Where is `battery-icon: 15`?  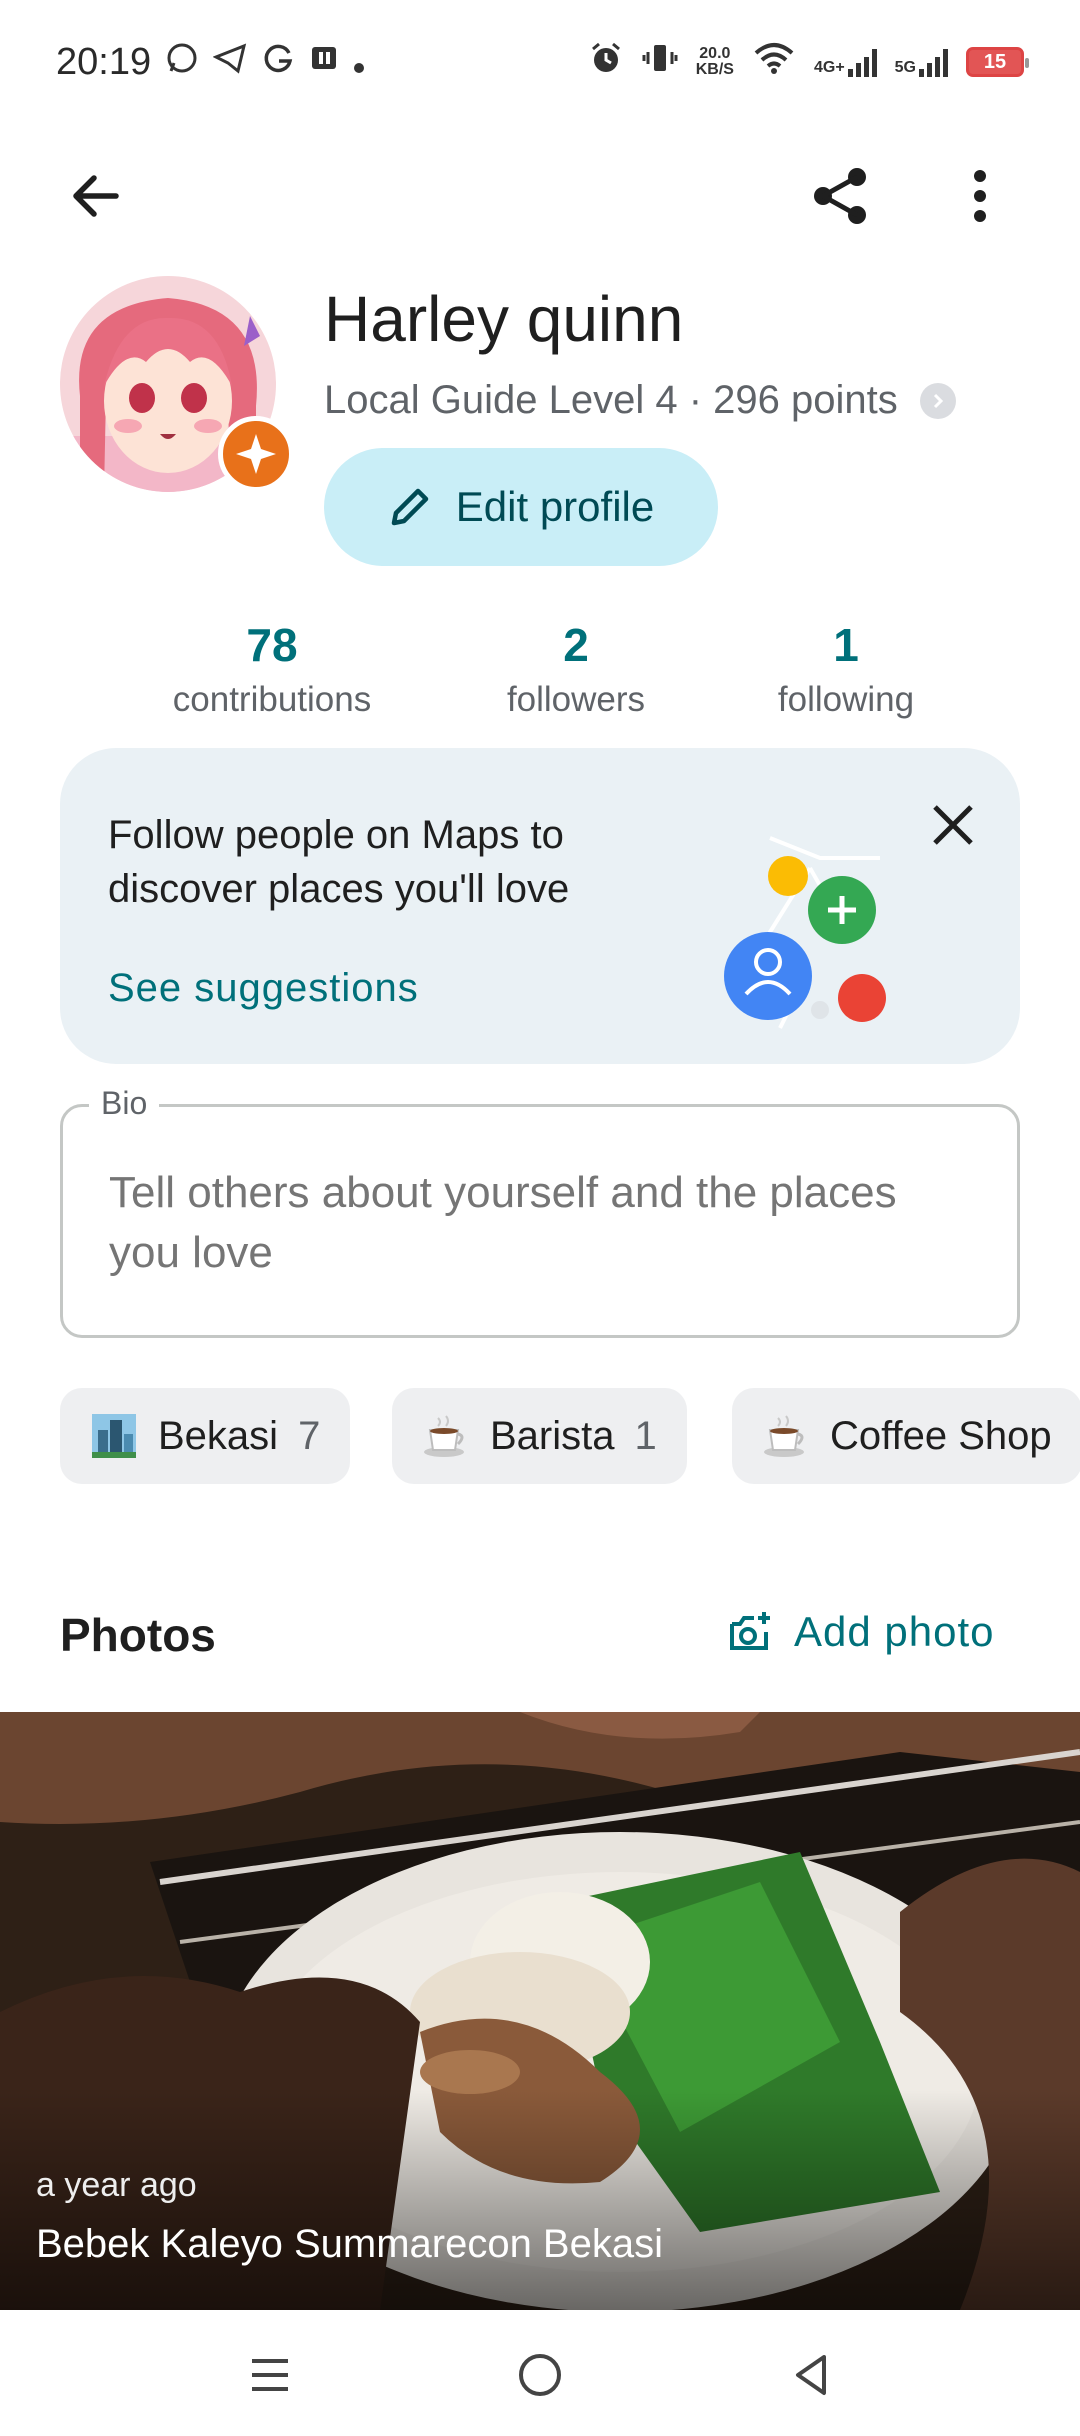
battery-icon: 15 is located at coordinates (997, 62).